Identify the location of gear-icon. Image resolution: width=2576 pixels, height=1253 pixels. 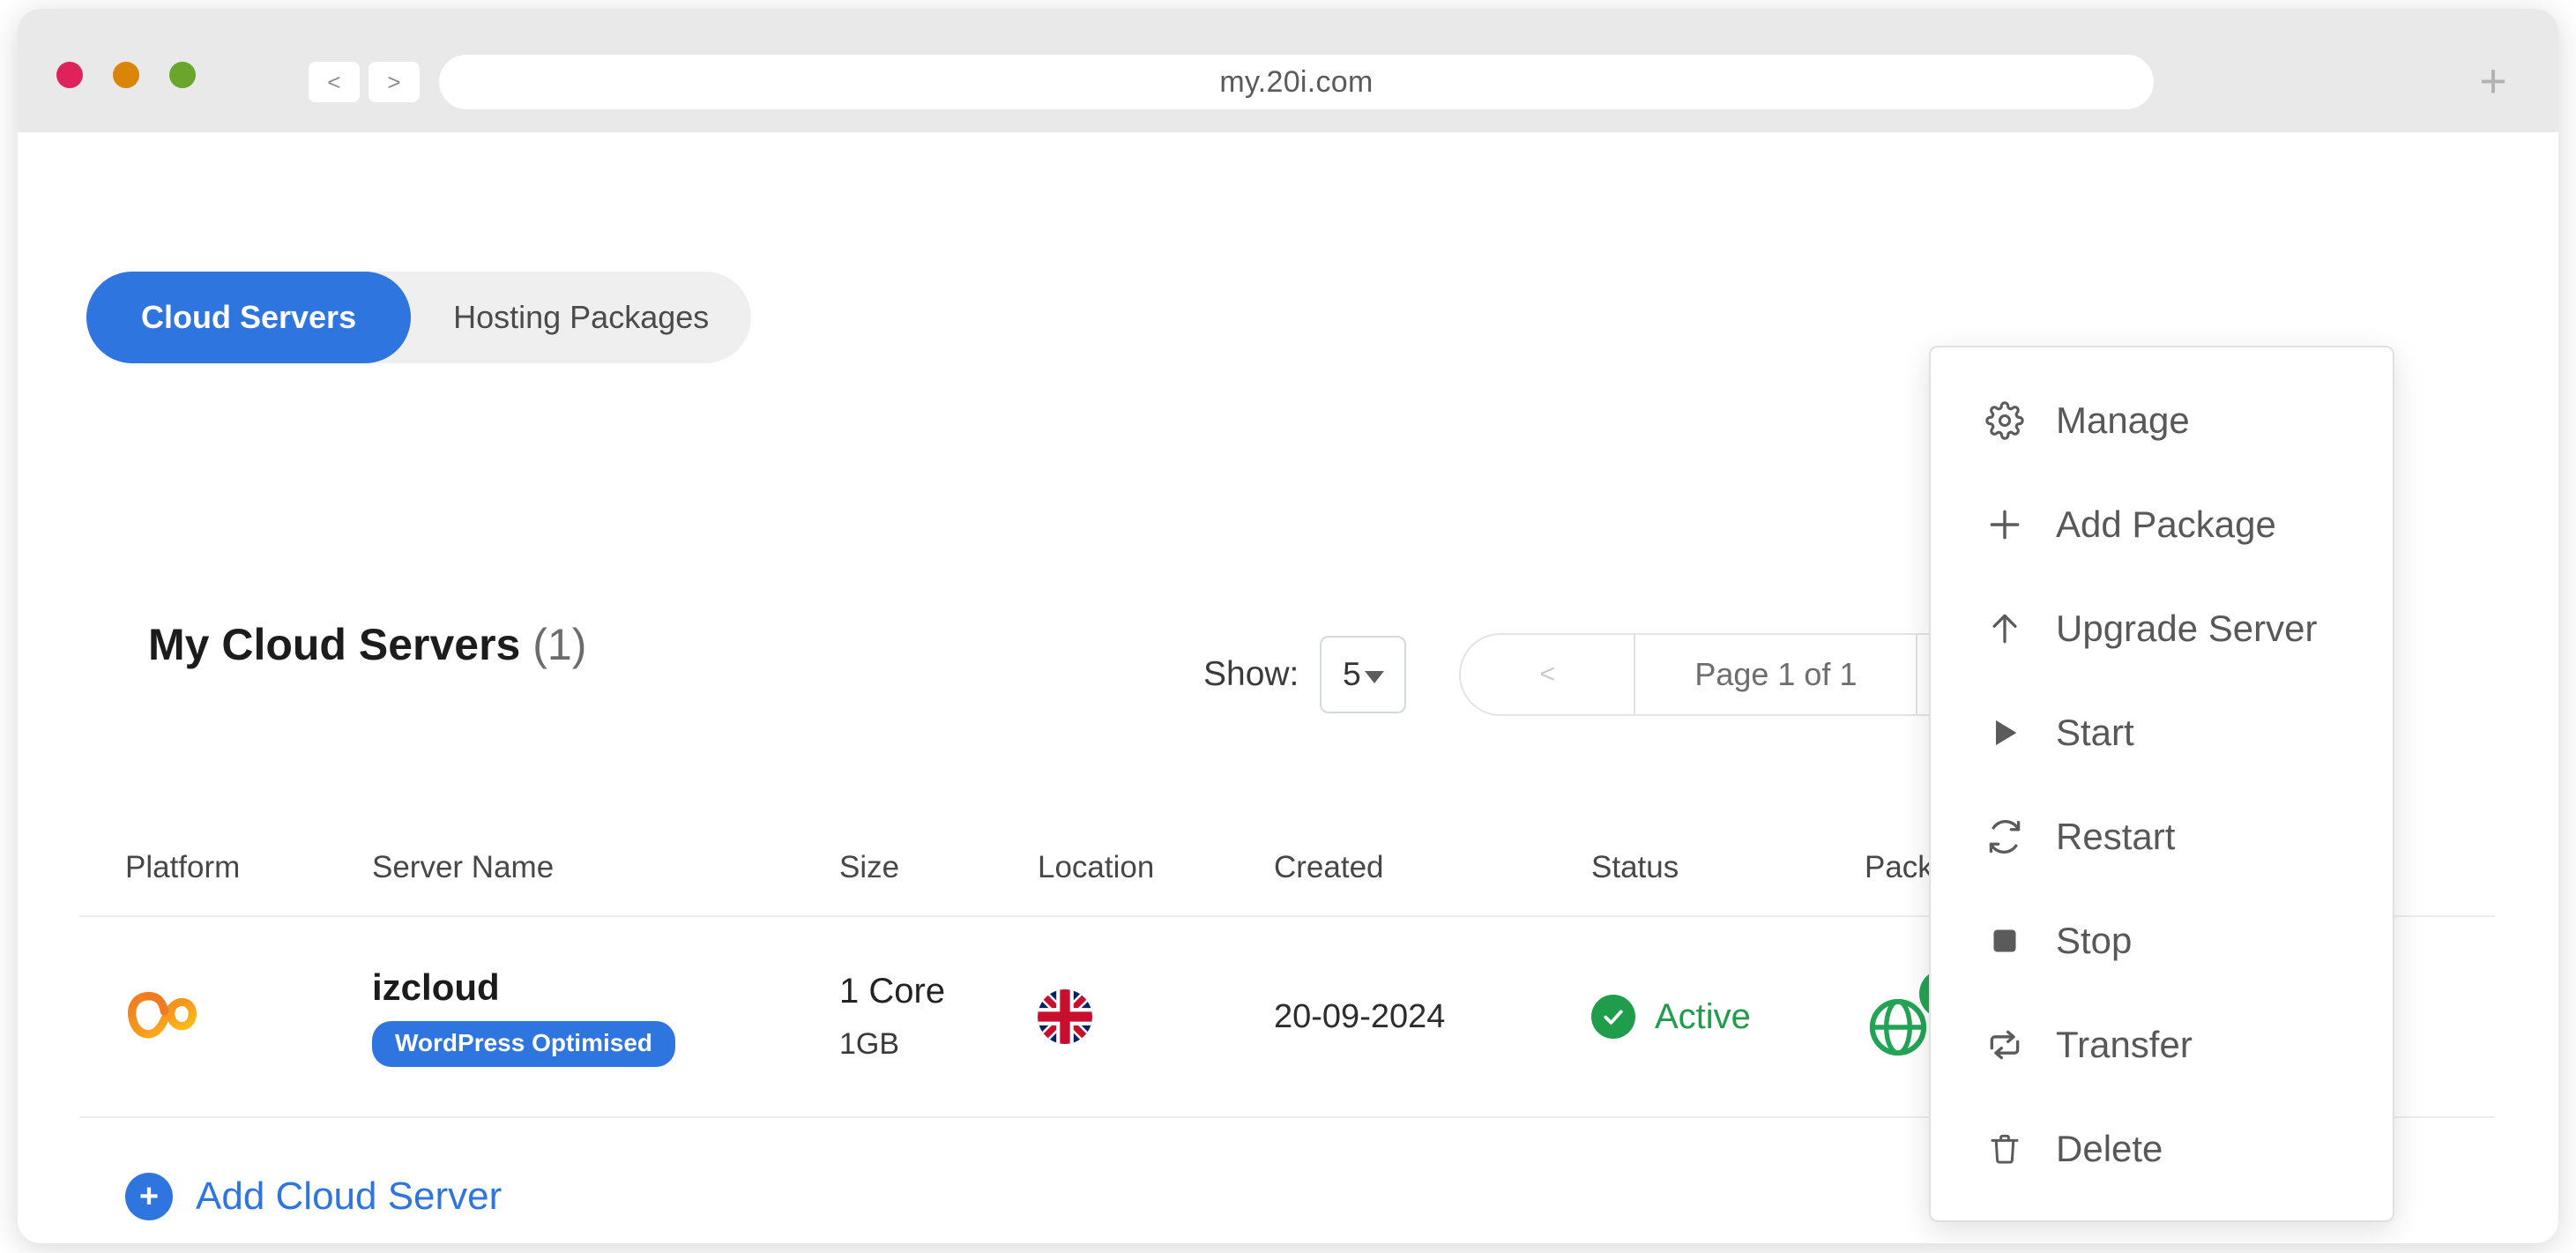
(2004, 420).